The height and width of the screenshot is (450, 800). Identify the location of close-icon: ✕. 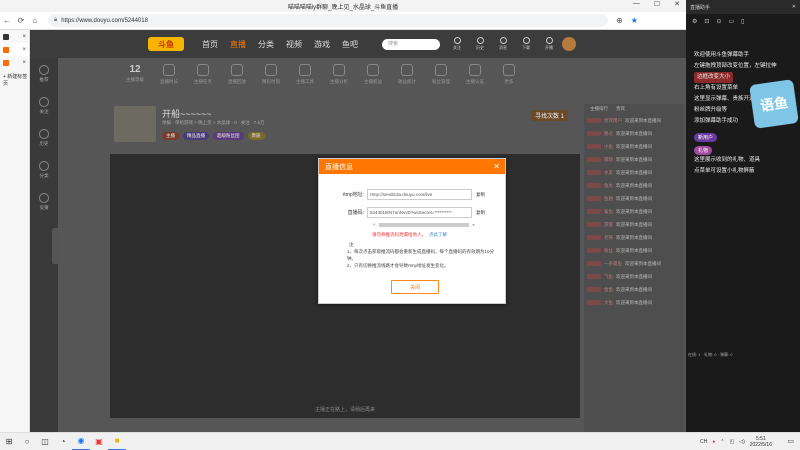
(496, 166).